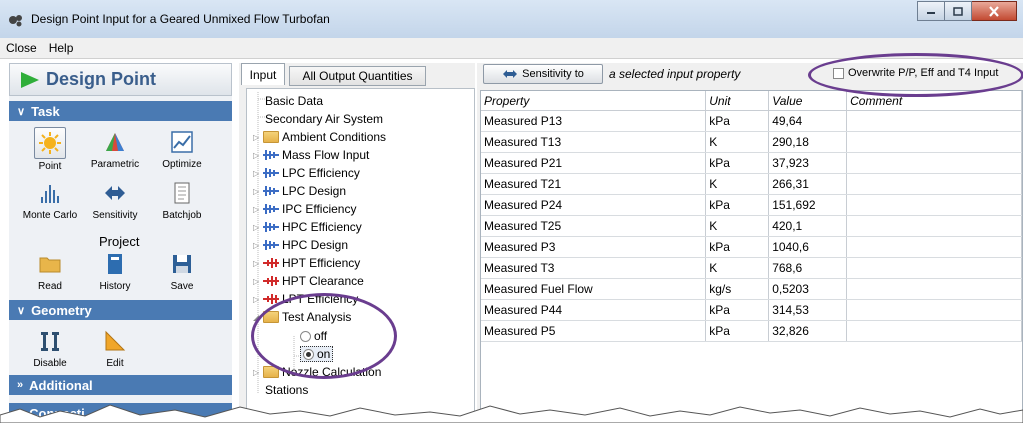 The image size is (1023, 423). What do you see at coordinates (120, 111) in the screenshot?
I see `task-section-header: ∨ Task` at bounding box center [120, 111].